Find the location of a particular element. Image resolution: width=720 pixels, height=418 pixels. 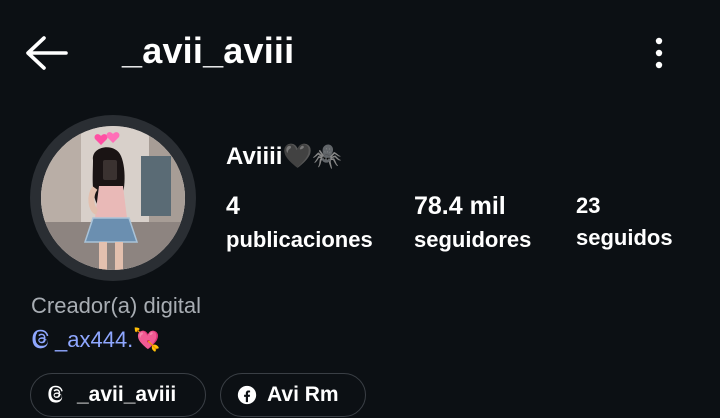

stat-following: 23 seguidos is located at coordinates (624, 222).